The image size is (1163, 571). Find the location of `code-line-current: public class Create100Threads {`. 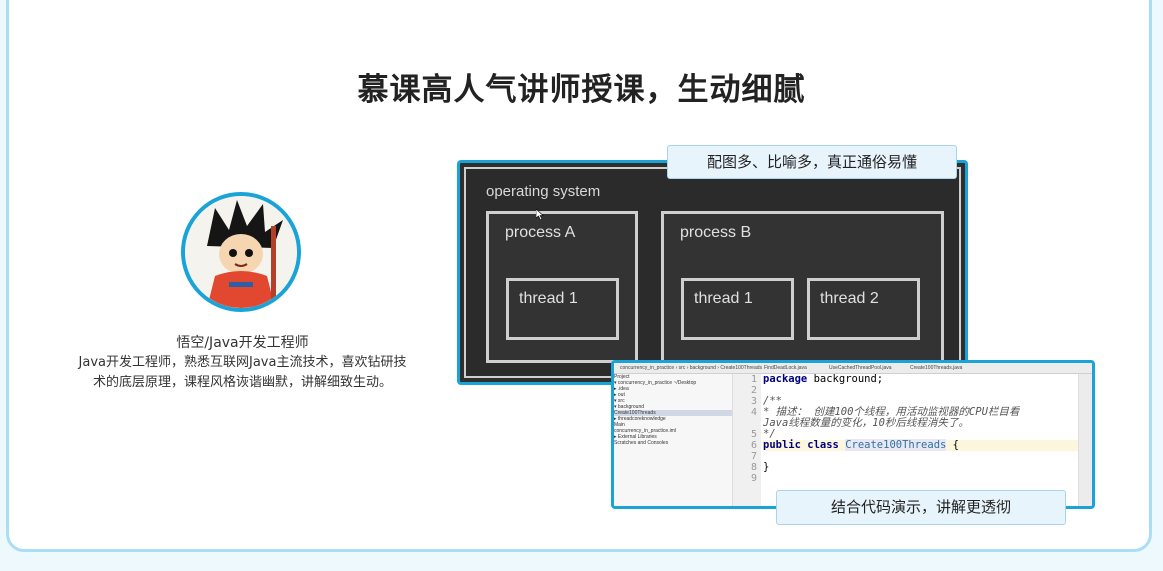

code-line-current: public class Create100Threads { is located at coordinates (920, 445).